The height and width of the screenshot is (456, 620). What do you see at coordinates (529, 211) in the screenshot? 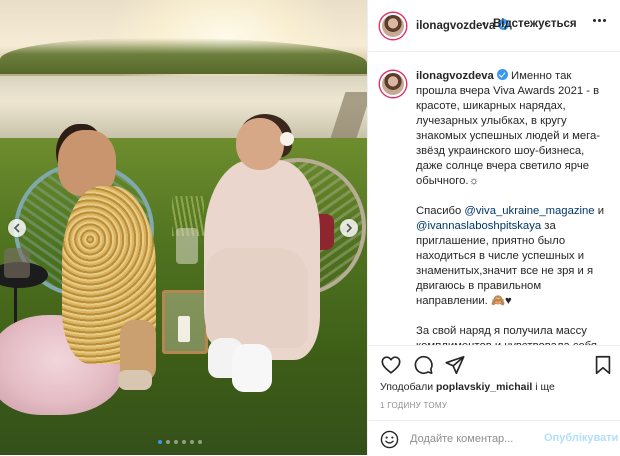
I see `mention-link: @viva_ukraine_magazine` at bounding box center [529, 211].